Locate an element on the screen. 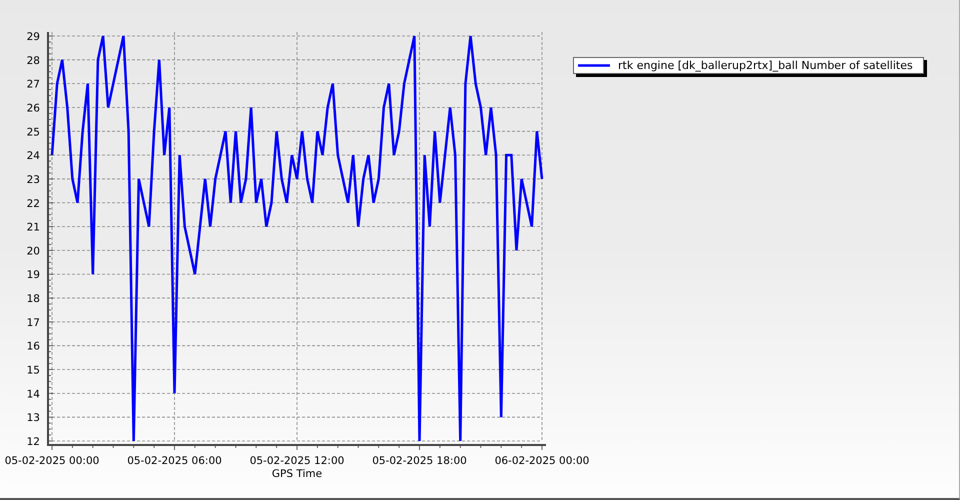 The image size is (960, 500). x-tick-label: 05-02-2025 18:00 is located at coordinates (419, 461).